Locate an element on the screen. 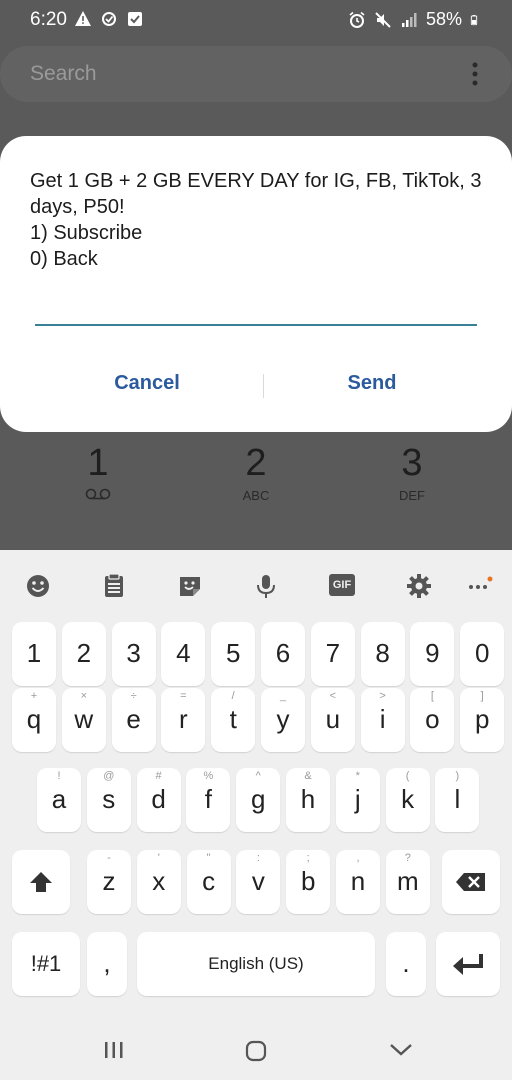 The image size is (512, 1080). key-f: % f is located at coordinates (208, 800).